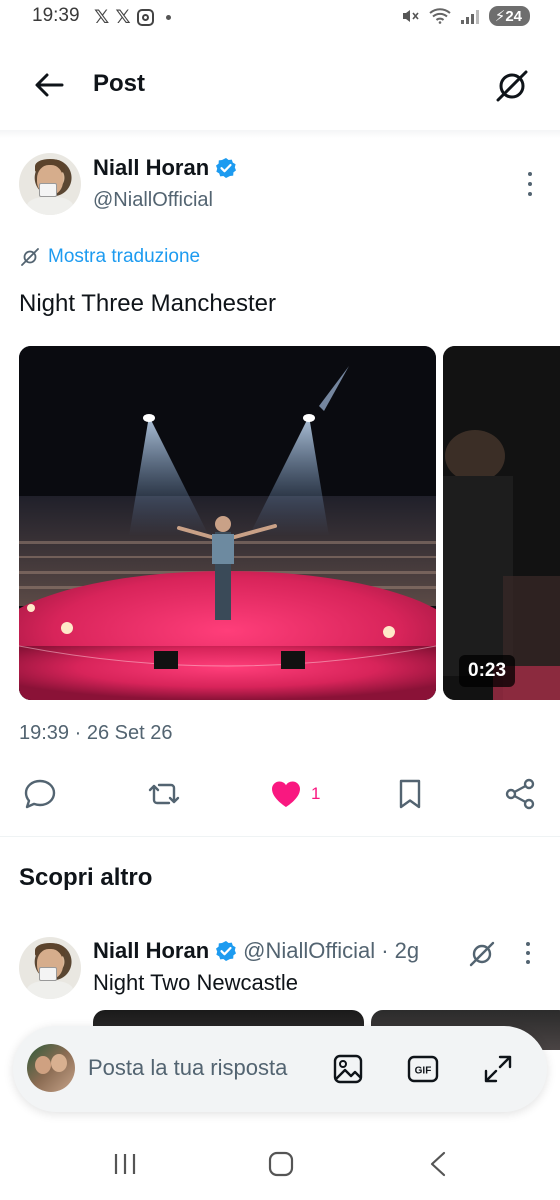 Image resolution: width=560 pixels, height=1200 pixels. I want to click on discover-author-handle: @NiallOfficial · 2g, so click(331, 951).